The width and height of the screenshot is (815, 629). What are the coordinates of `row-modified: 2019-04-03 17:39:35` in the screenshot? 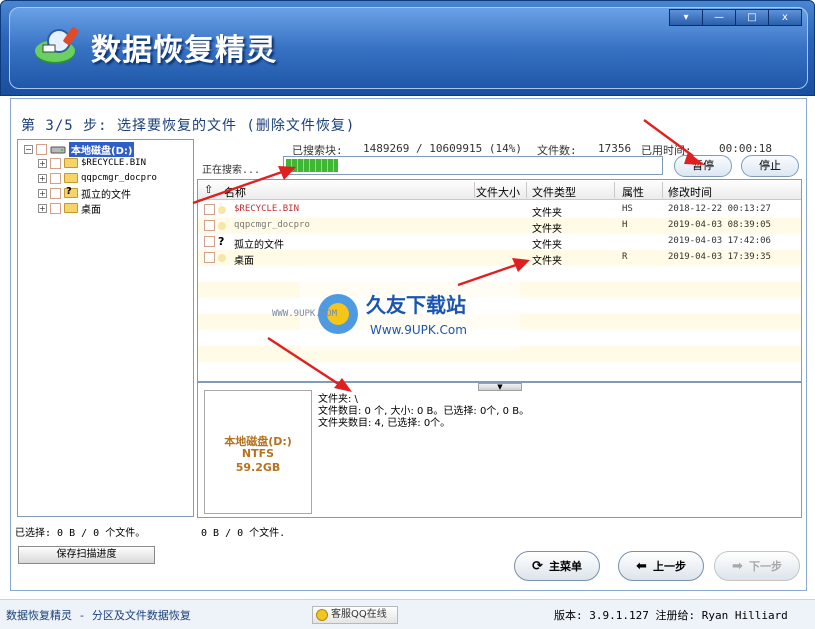 It's located at (719, 257).